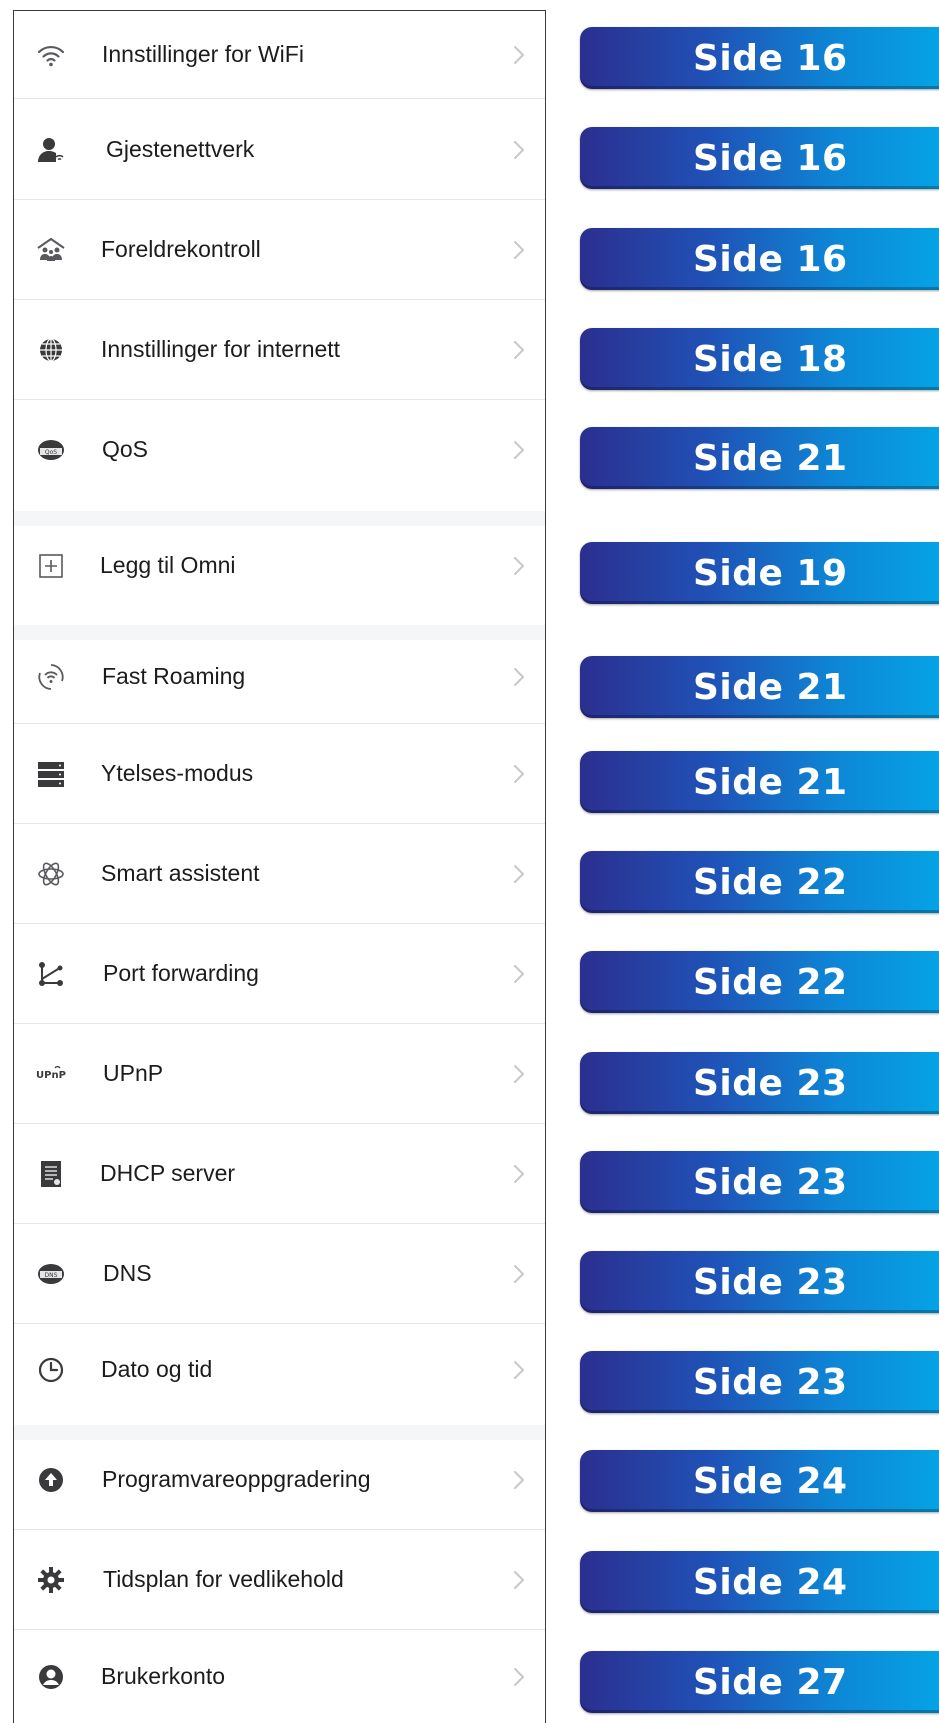 This screenshot has height=1723, width=939. What do you see at coordinates (279, 1676) in the screenshot?
I see `settings-row: Brukerkonto` at bounding box center [279, 1676].